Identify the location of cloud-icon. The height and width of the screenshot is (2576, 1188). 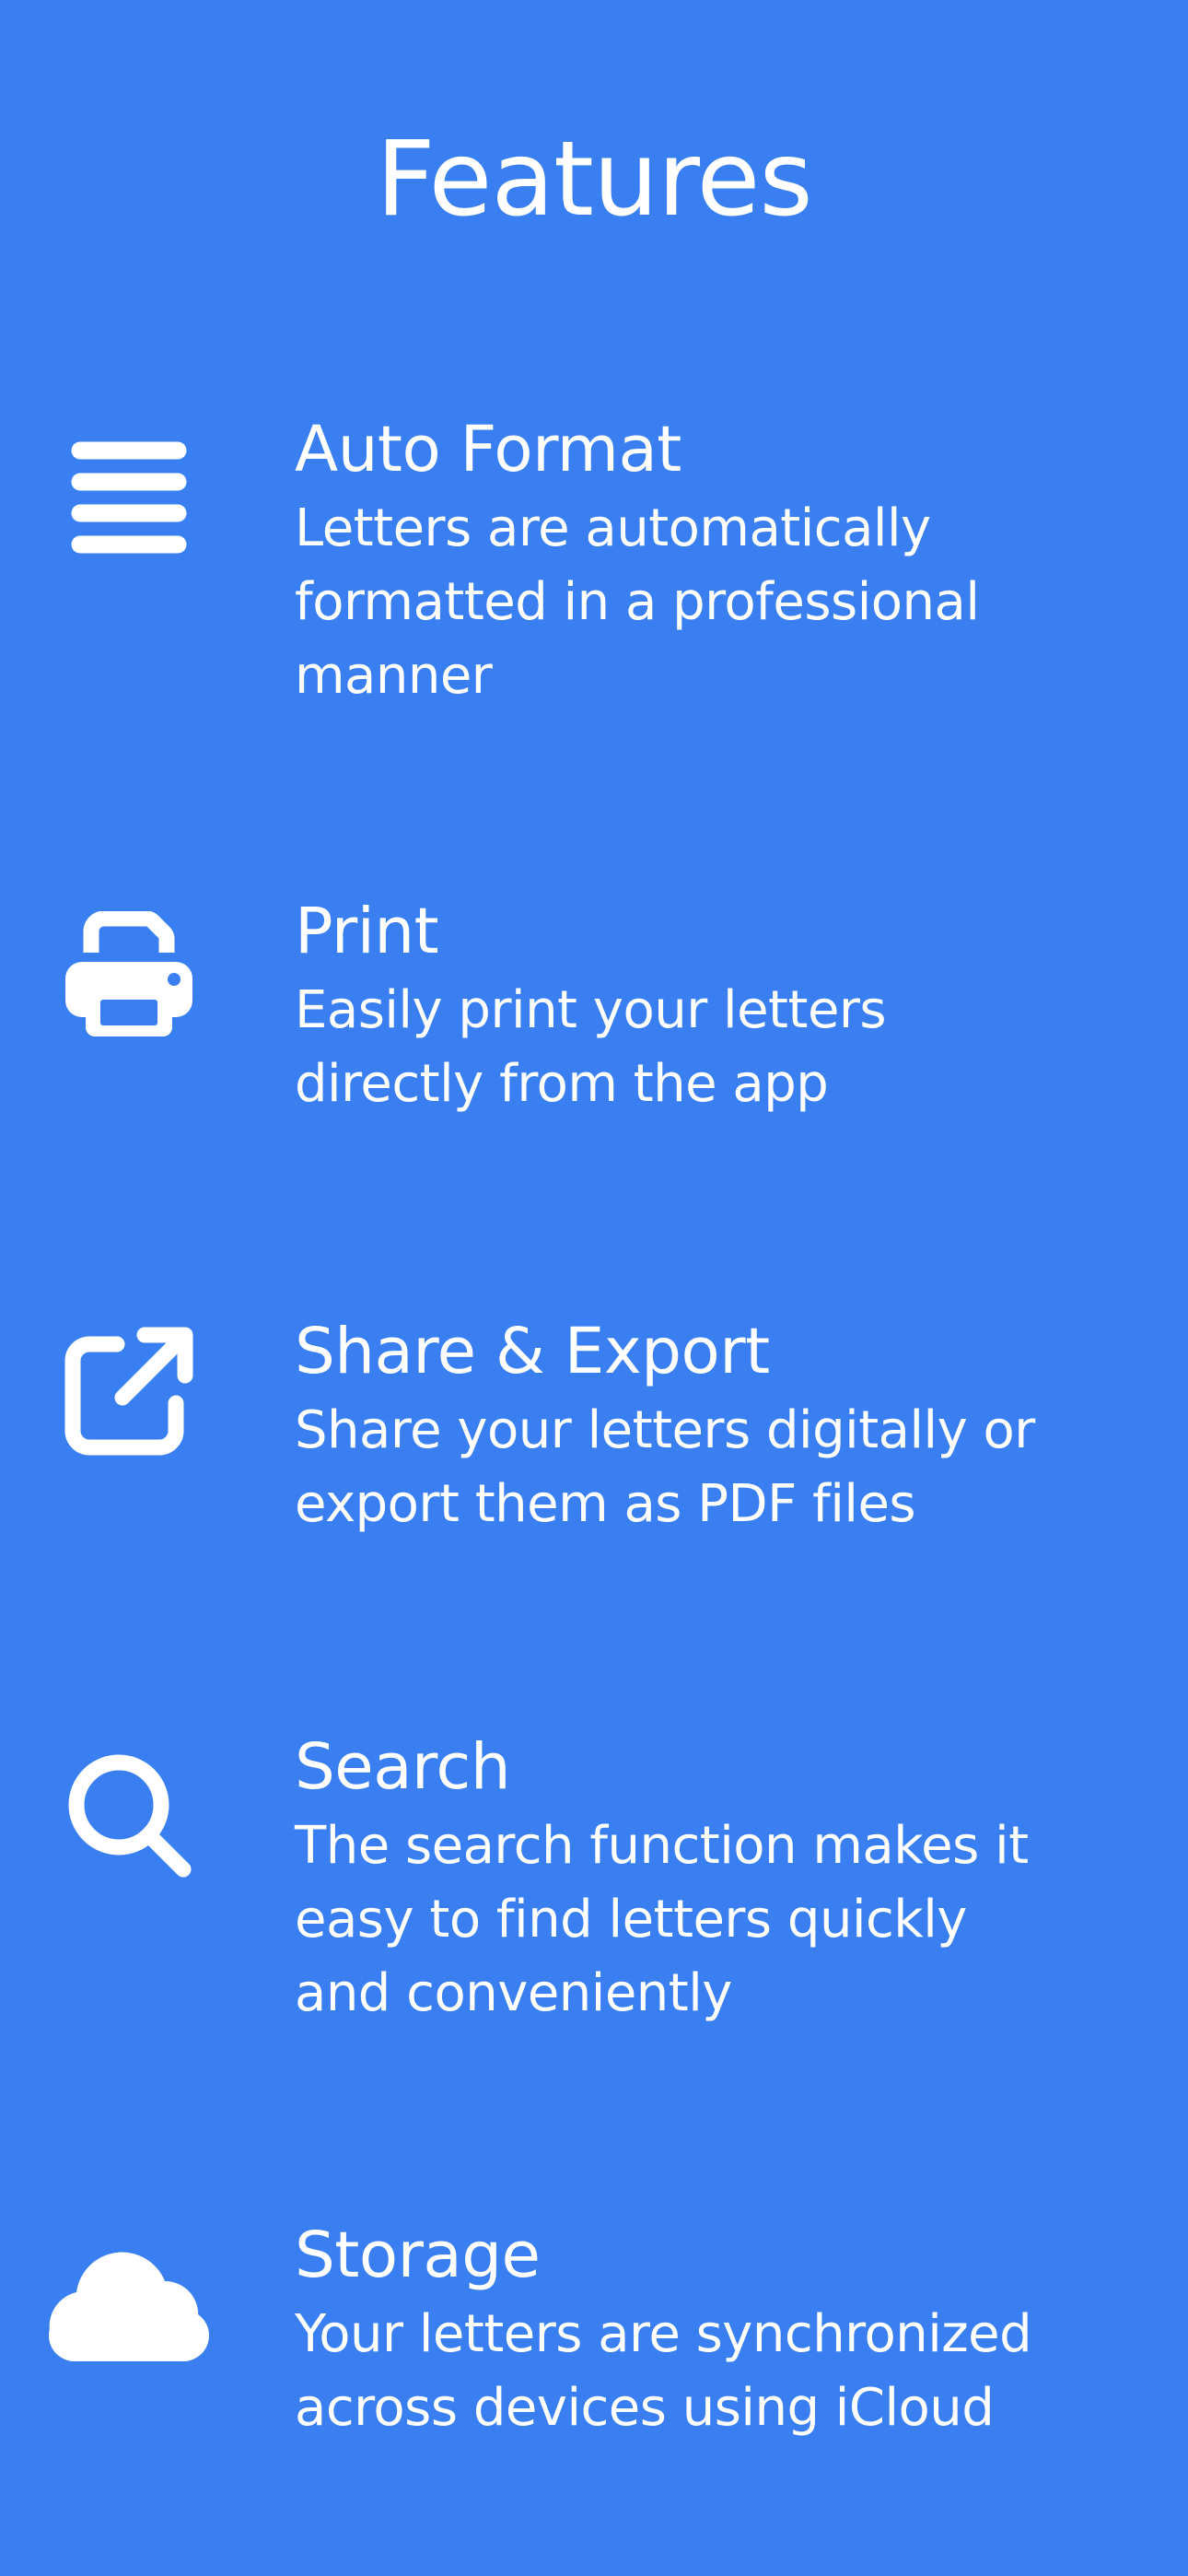
(129, 2303).